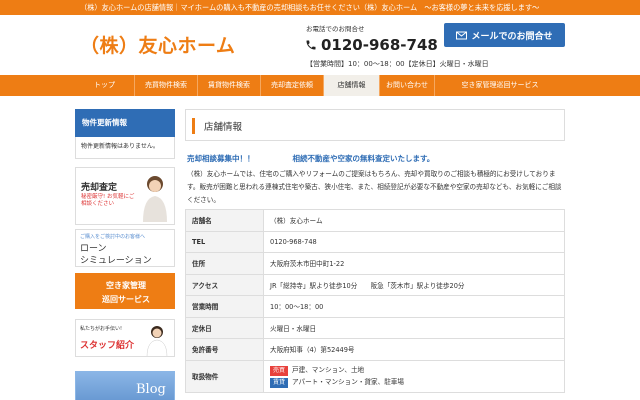  What do you see at coordinates (414, 241) in the screenshot?
I see `row-value: 0120-968-748` at bounding box center [414, 241].